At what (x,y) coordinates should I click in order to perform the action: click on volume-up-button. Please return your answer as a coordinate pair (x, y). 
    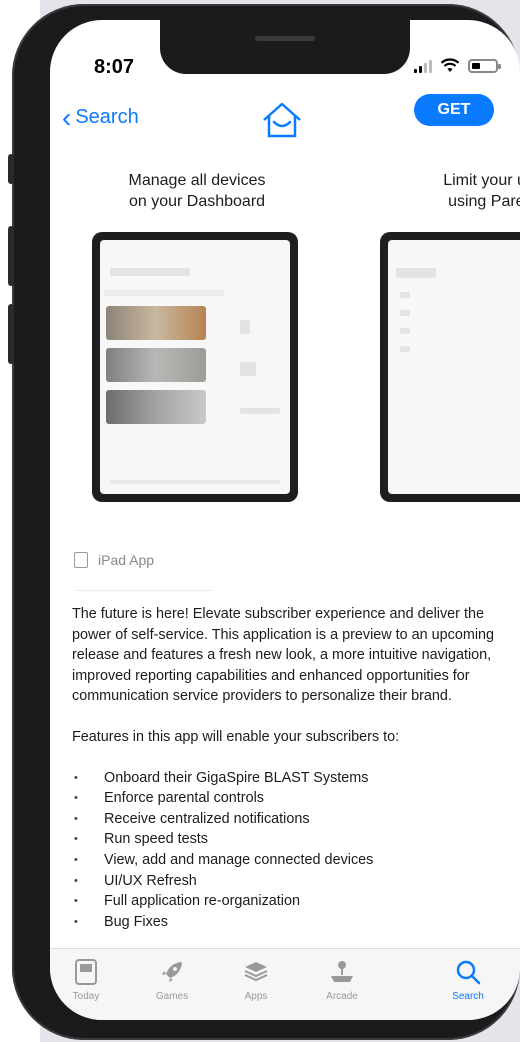
    Looking at the image, I should click on (11, 256).